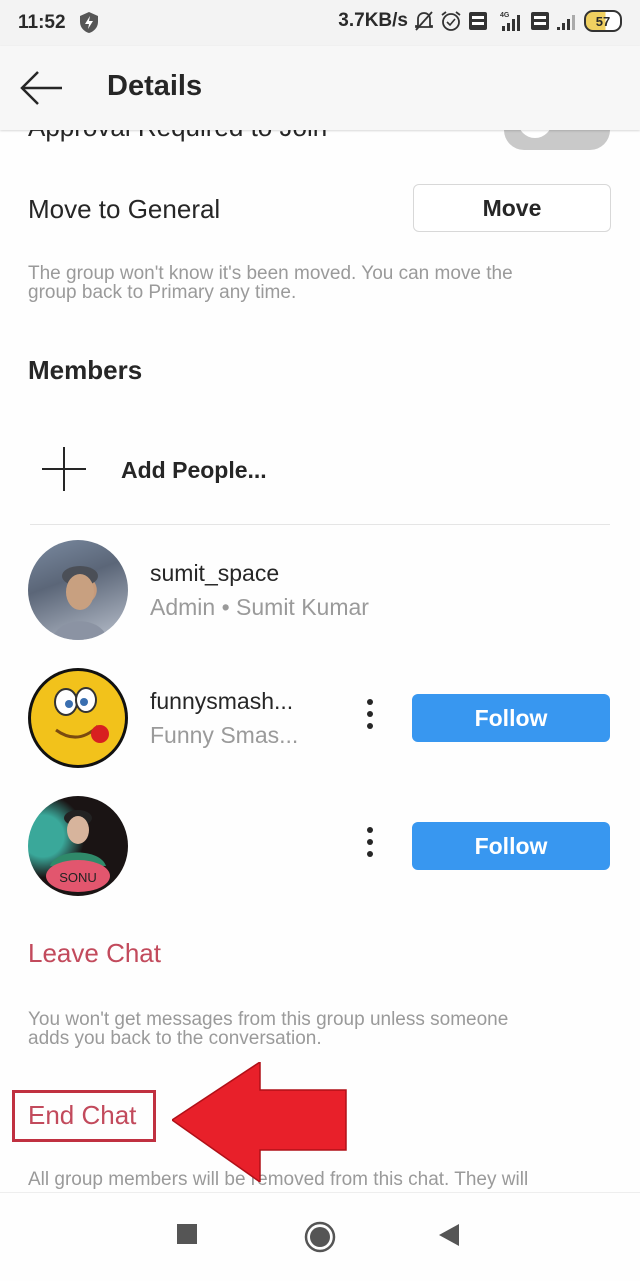 The width and height of the screenshot is (640, 1281). Describe the element at coordinates (80, 603) in the screenshot. I see `avatar-person-image` at that location.